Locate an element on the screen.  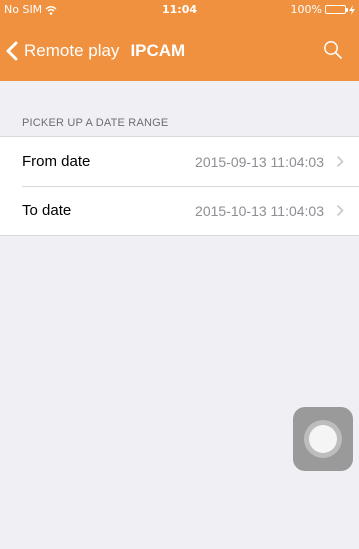
to-date-value: 2015-10-13 11:04:03 is located at coordinates (259, 211).